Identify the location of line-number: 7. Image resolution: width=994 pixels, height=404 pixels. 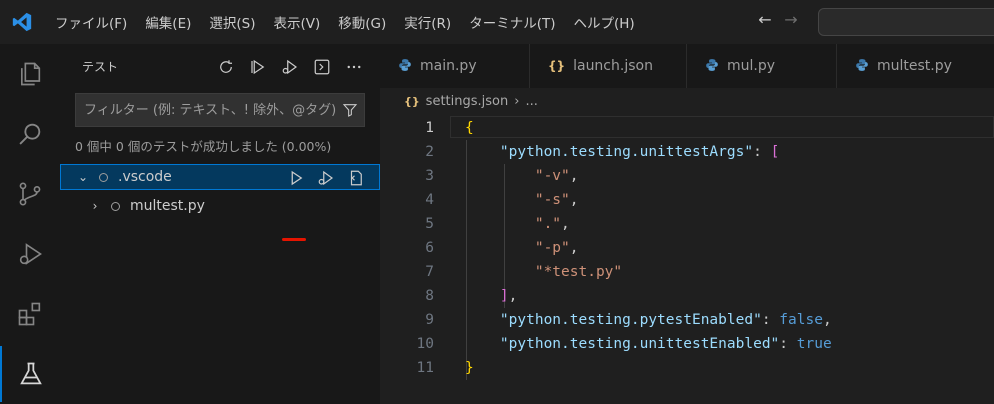
(429, 272).